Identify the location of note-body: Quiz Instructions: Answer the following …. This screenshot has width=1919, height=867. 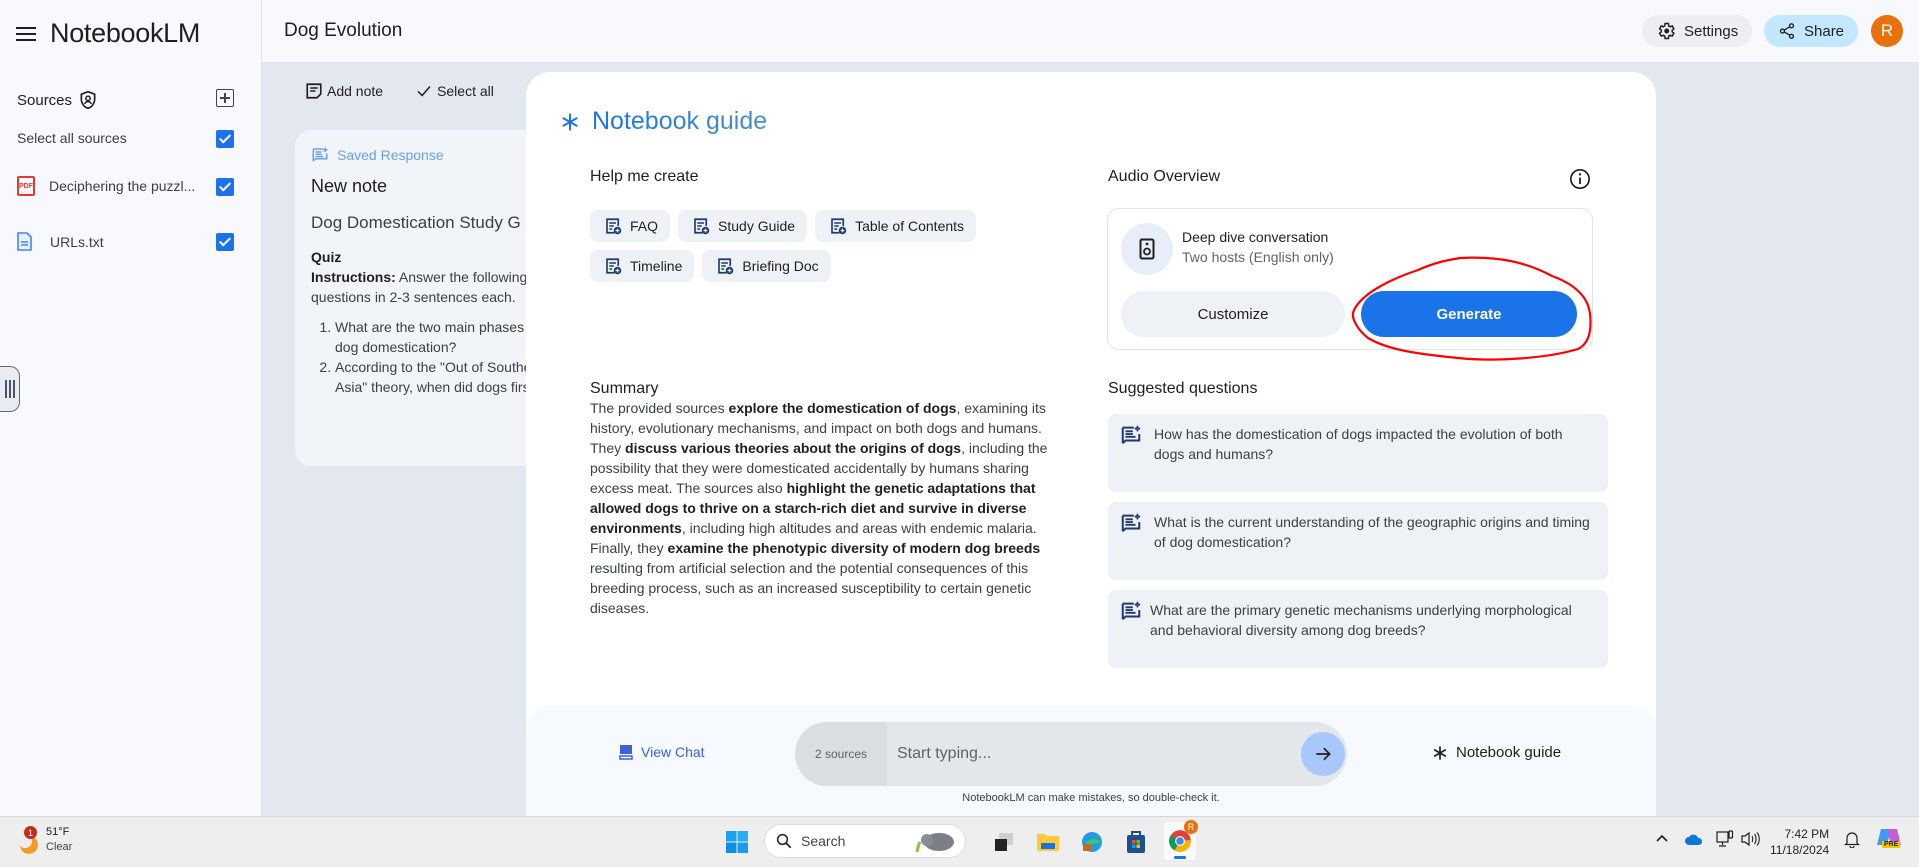
(436, 322).